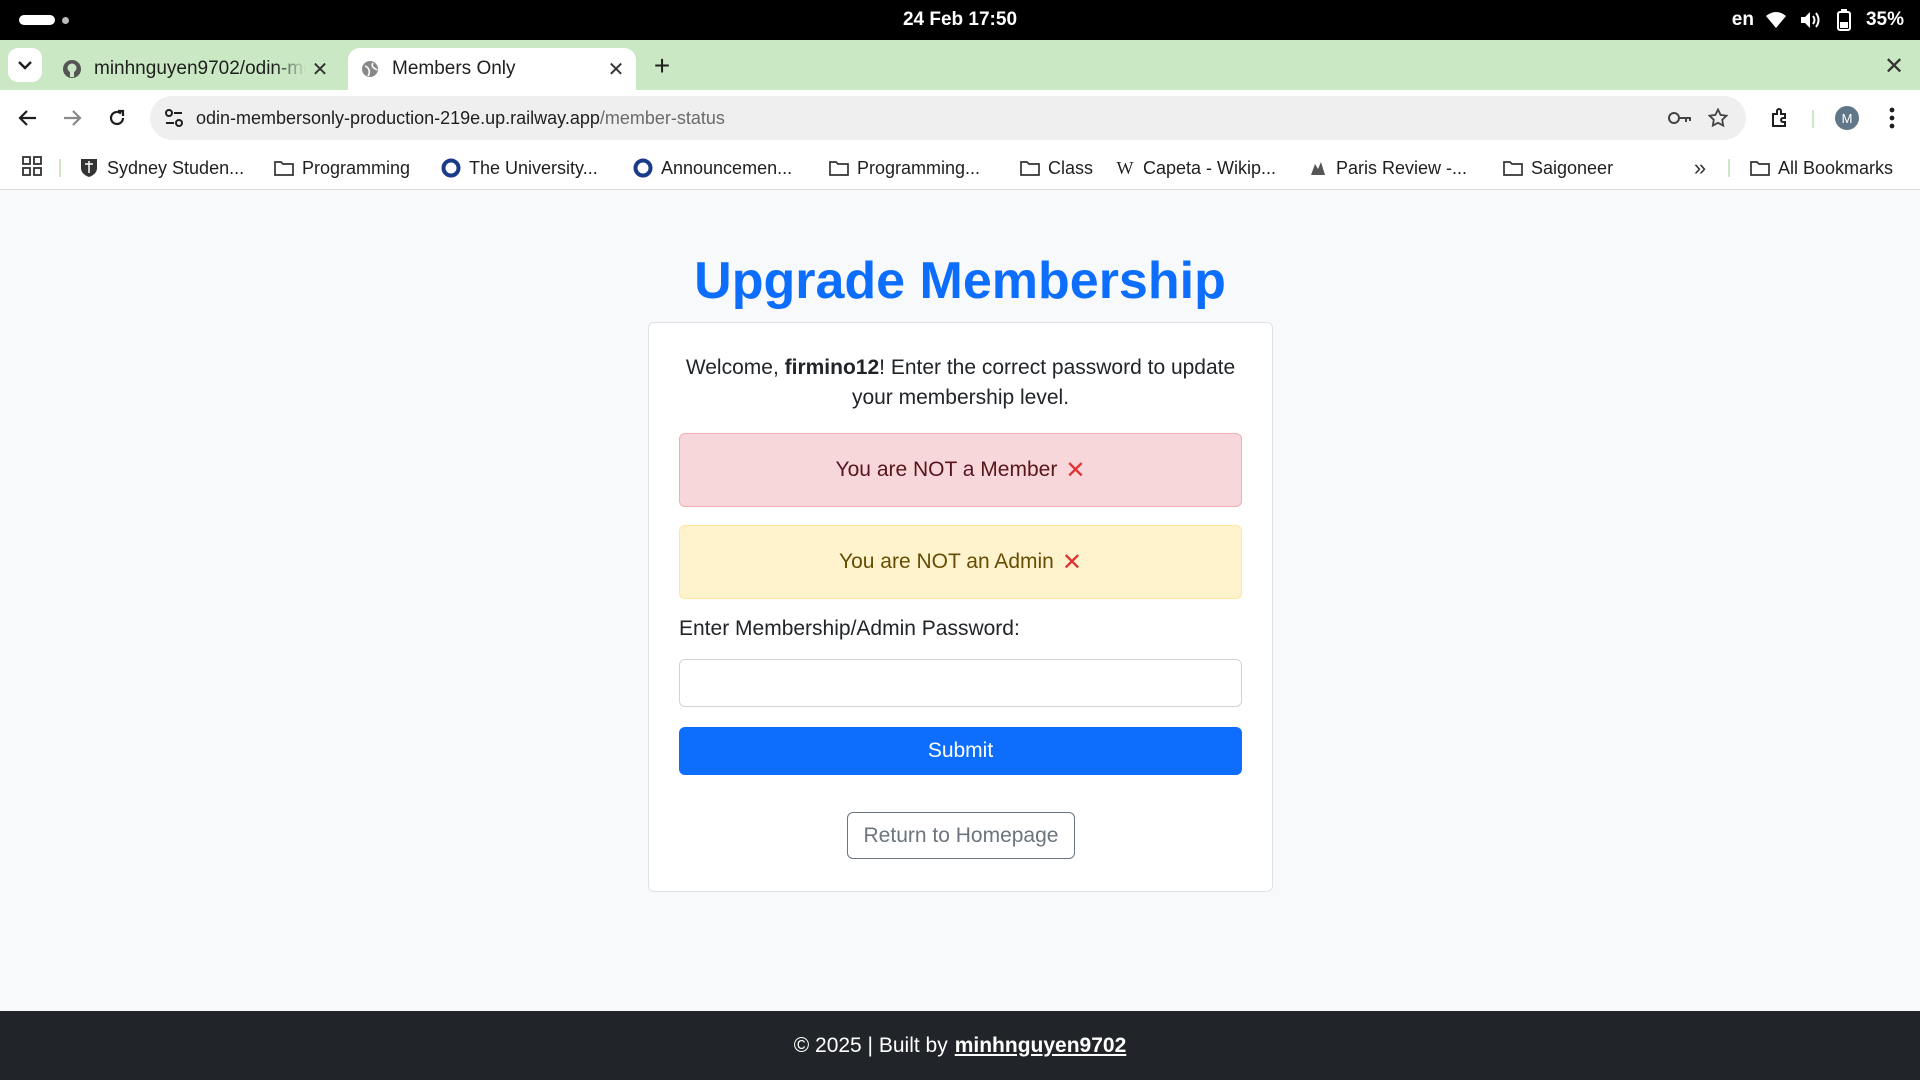 The image size is (1920, 1080). I want to click on tab-title: Members Only, so click(454, 68).